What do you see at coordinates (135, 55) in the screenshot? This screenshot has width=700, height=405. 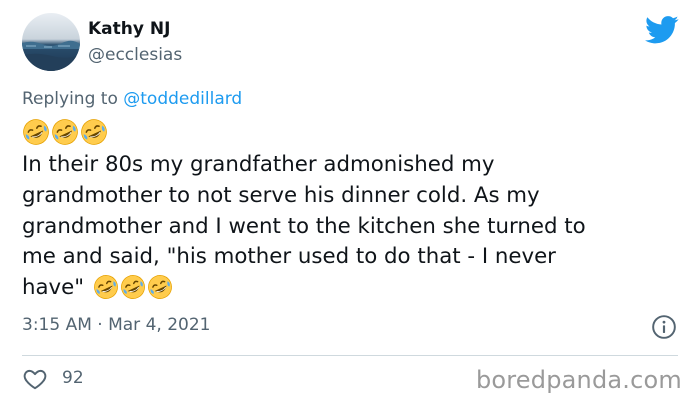 I see `user-handle: @ecclesias` at bounding box center [135, 55].